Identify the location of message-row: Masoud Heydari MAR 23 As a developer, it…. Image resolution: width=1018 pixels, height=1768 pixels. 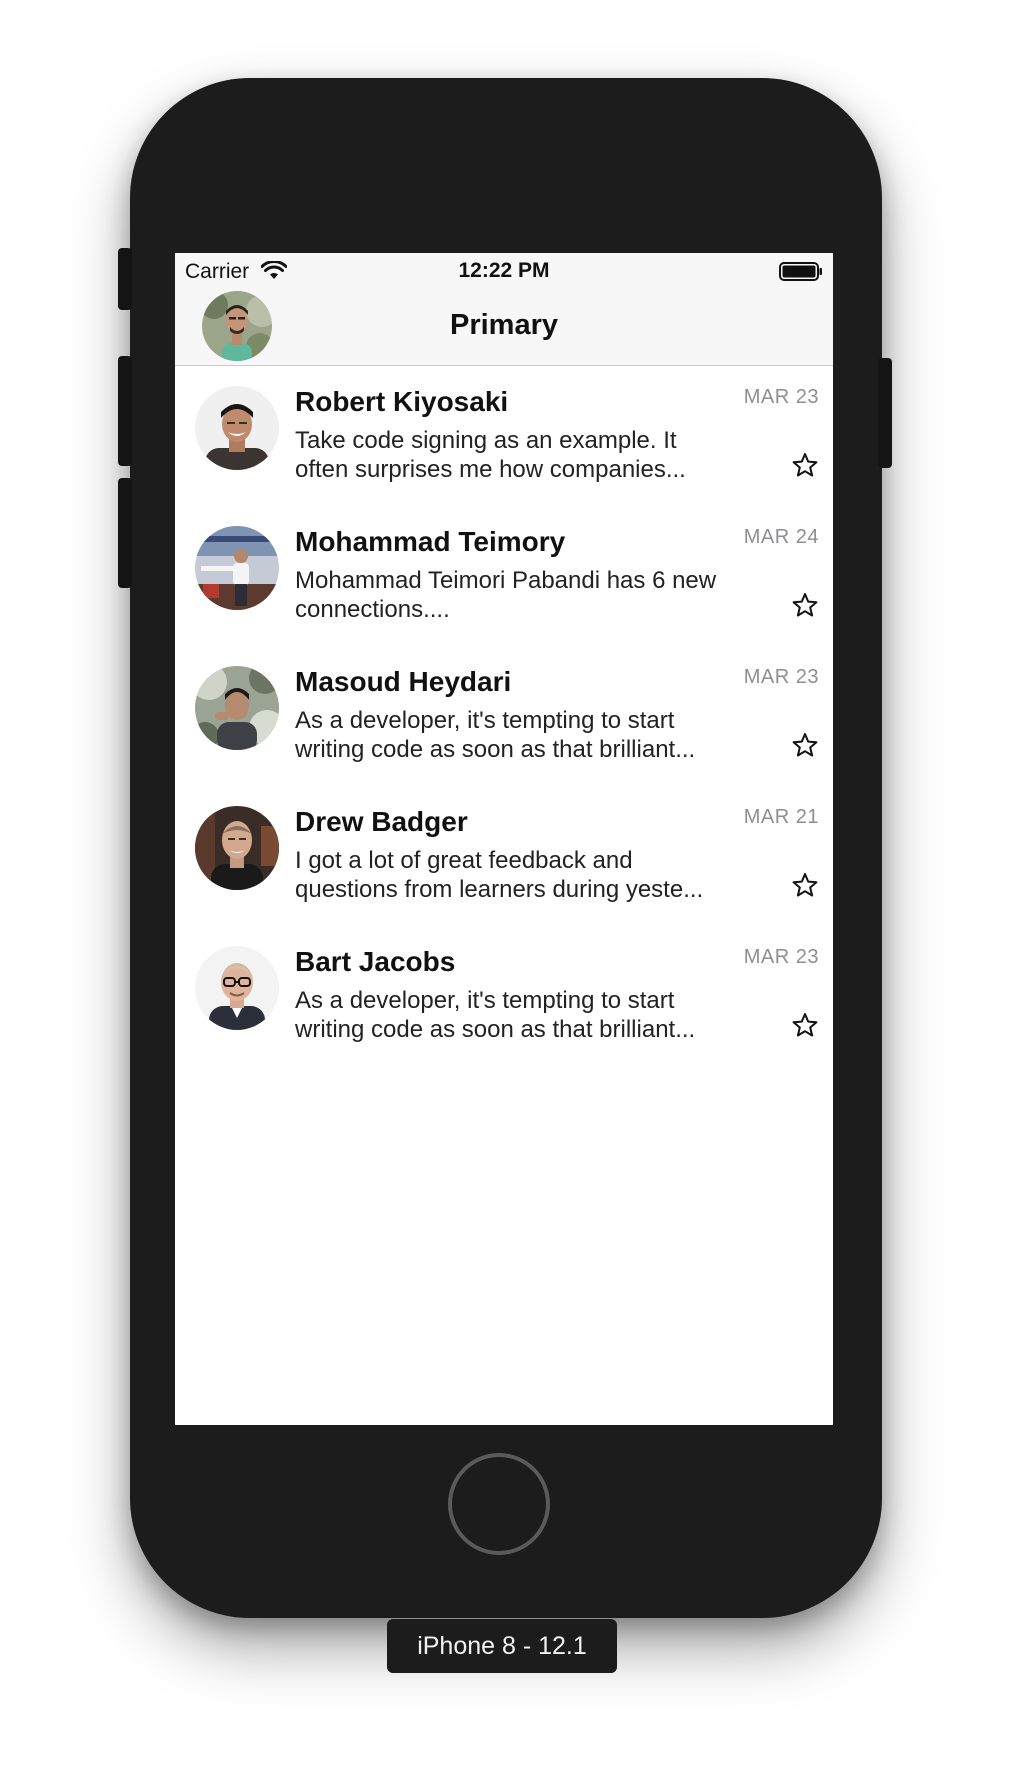
(504, 716).